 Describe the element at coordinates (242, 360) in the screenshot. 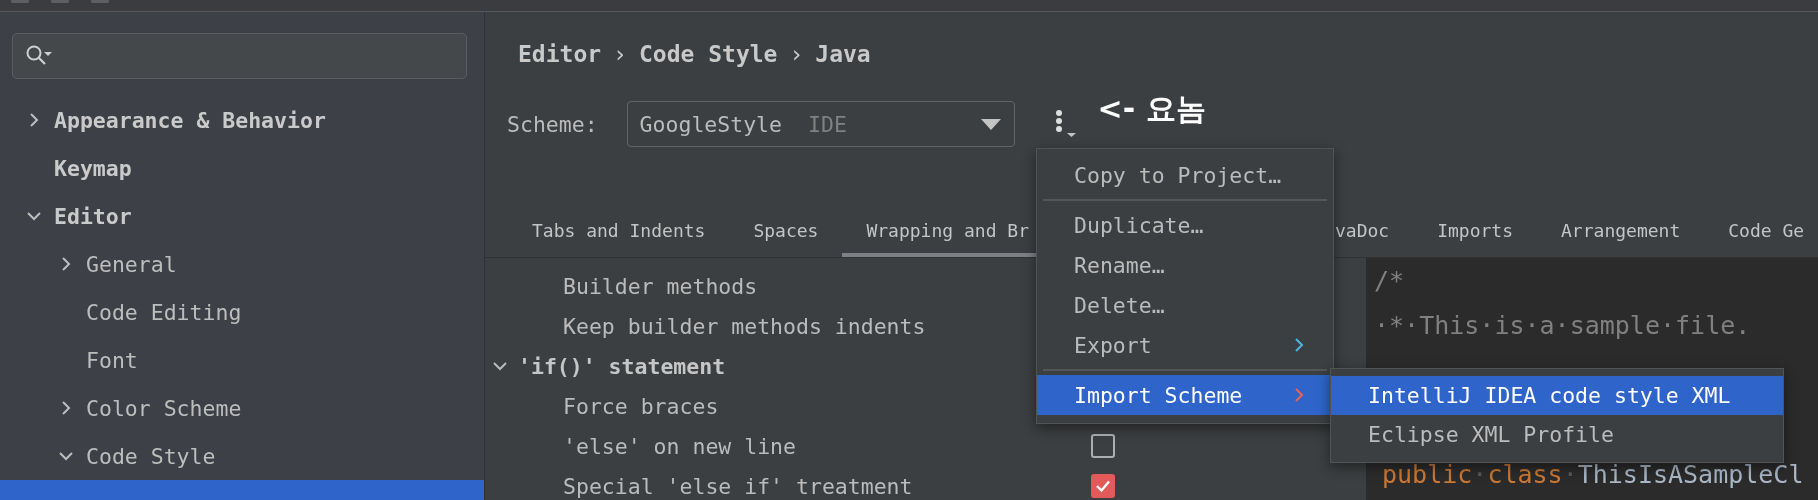

I see `tree-item: Font` at that location.